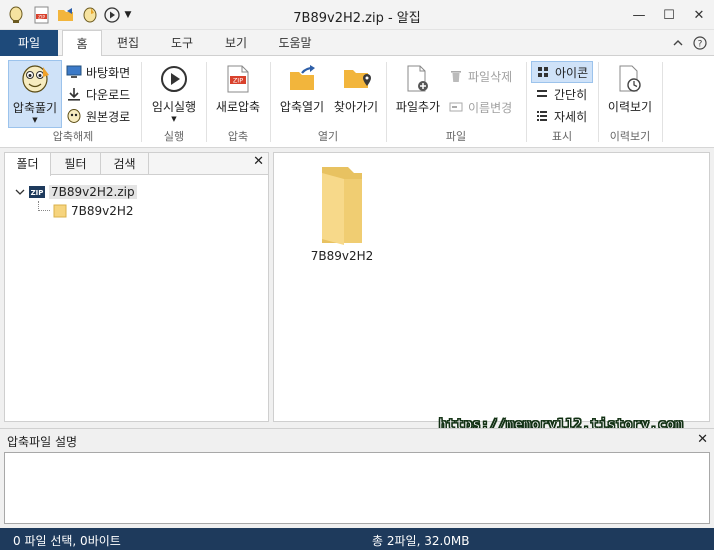 This screenshot has height=550, width=714. I want to click on title-bar: ZIP ▼ 7B89v2H2.zip - 알집 — ☐ ✕, so click(357, 15).